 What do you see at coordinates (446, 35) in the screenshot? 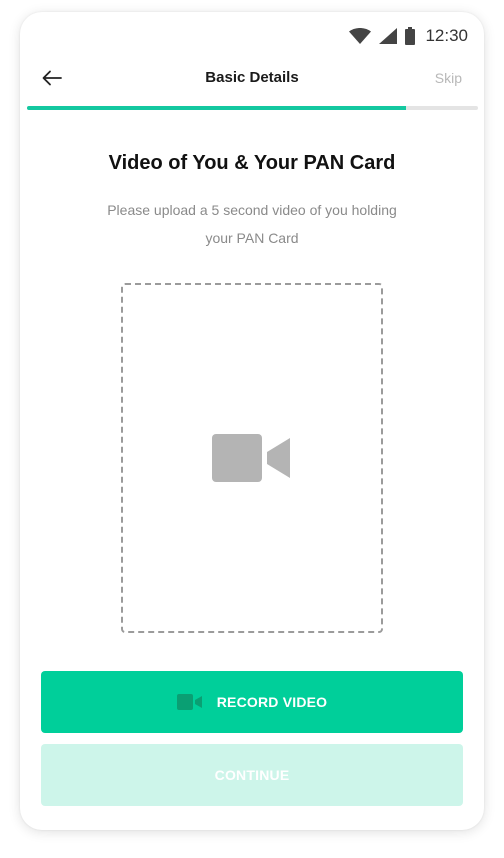
I see `status-time: 12:30` at bounding box center [446, 35].